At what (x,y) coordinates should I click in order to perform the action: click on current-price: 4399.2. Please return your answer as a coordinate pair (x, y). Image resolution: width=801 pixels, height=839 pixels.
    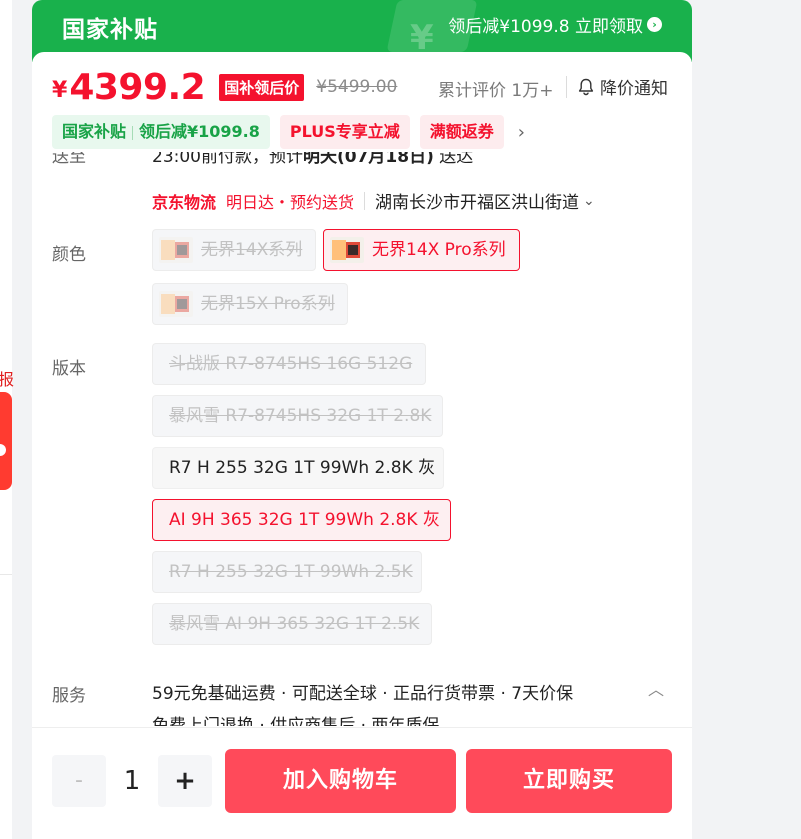
    Looking at the image, I should click on (137, 87).